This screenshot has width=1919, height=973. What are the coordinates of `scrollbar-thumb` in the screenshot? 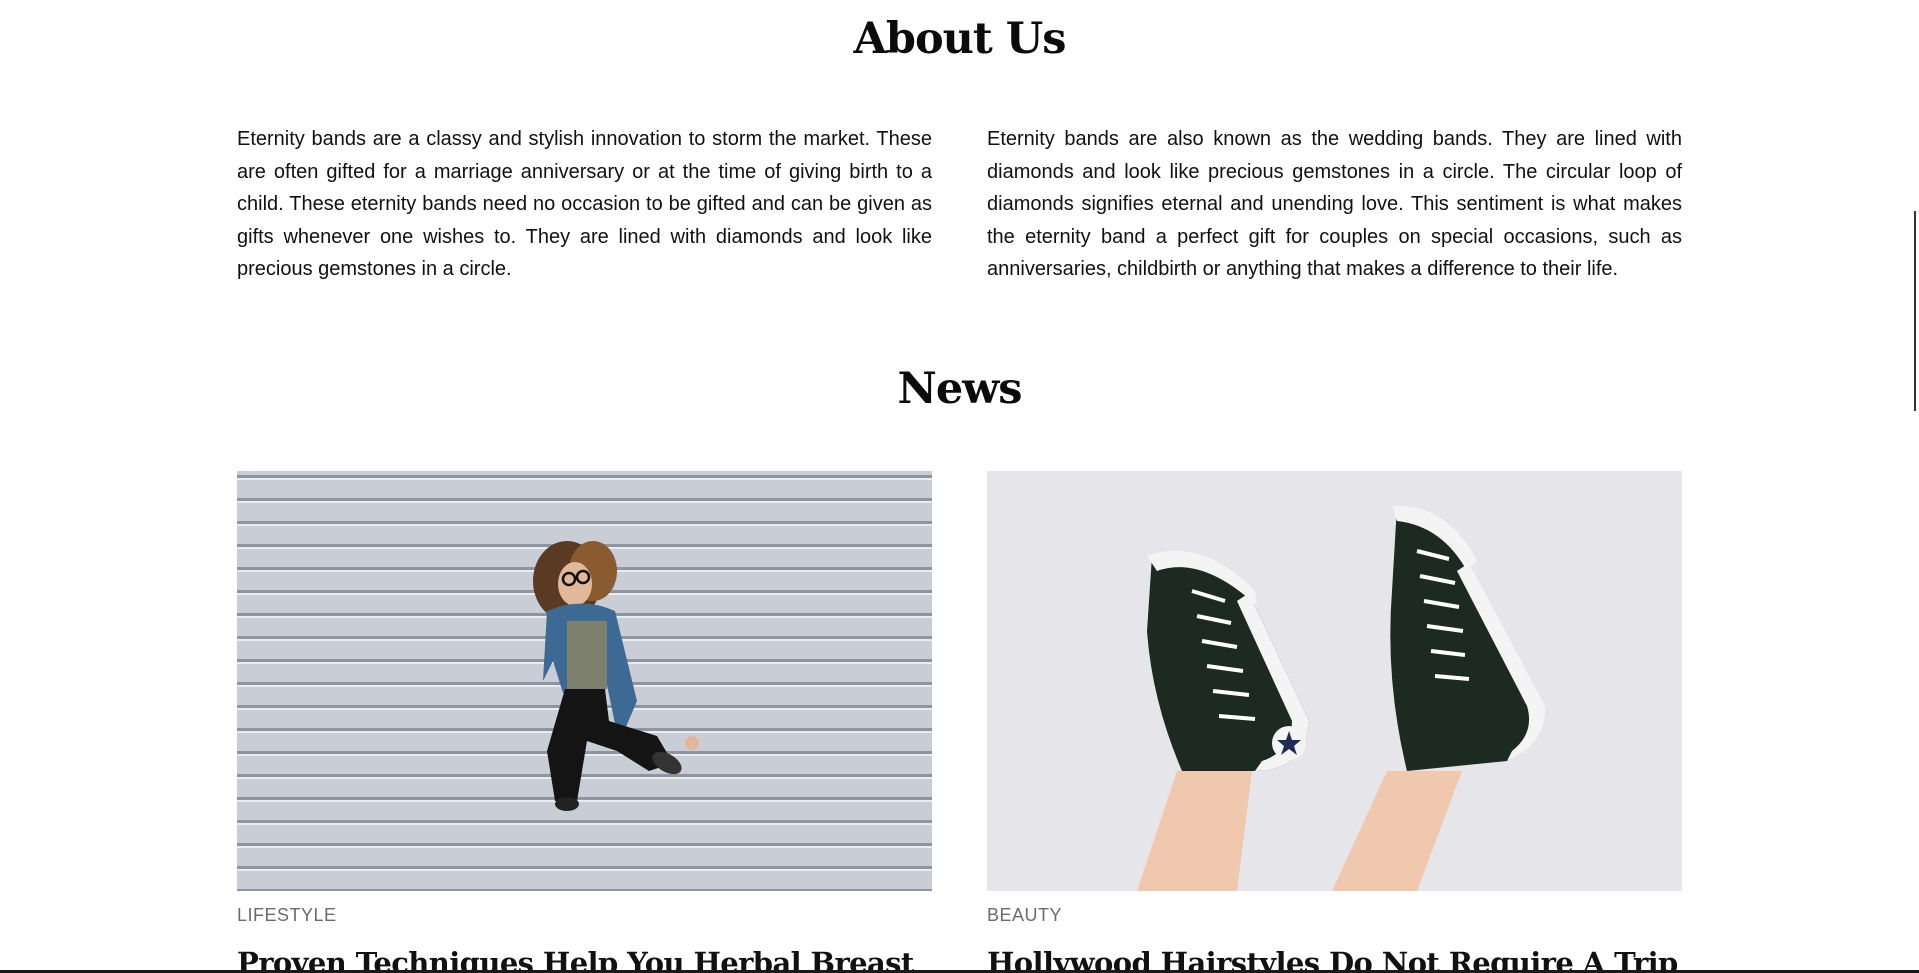 It's located at (1915, 311).